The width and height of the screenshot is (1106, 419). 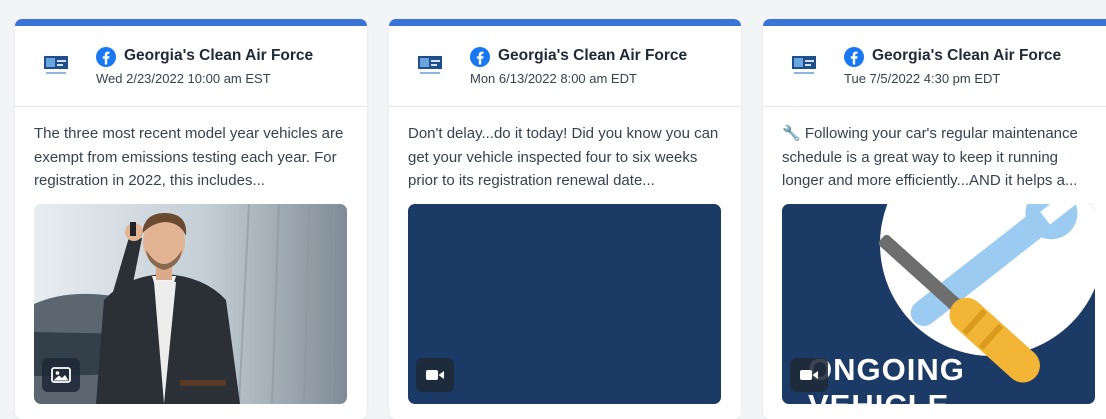 I want to click on image-icon, so click(x=61, y=375).